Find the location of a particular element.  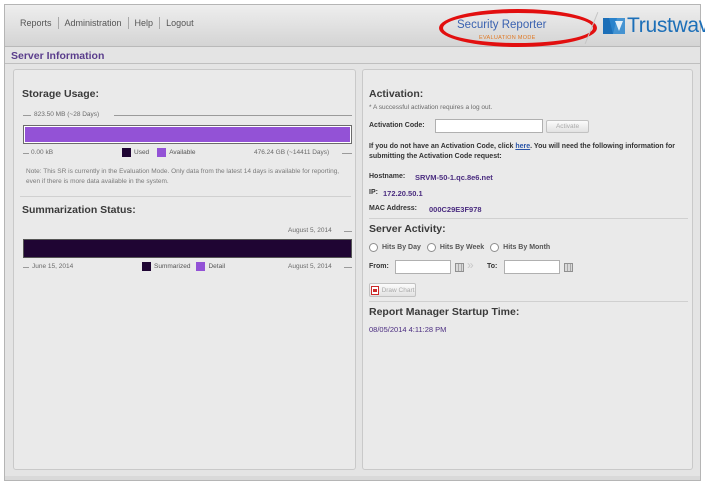

summarization-legend: Summarized Detail is located at coordinates (183, 266).